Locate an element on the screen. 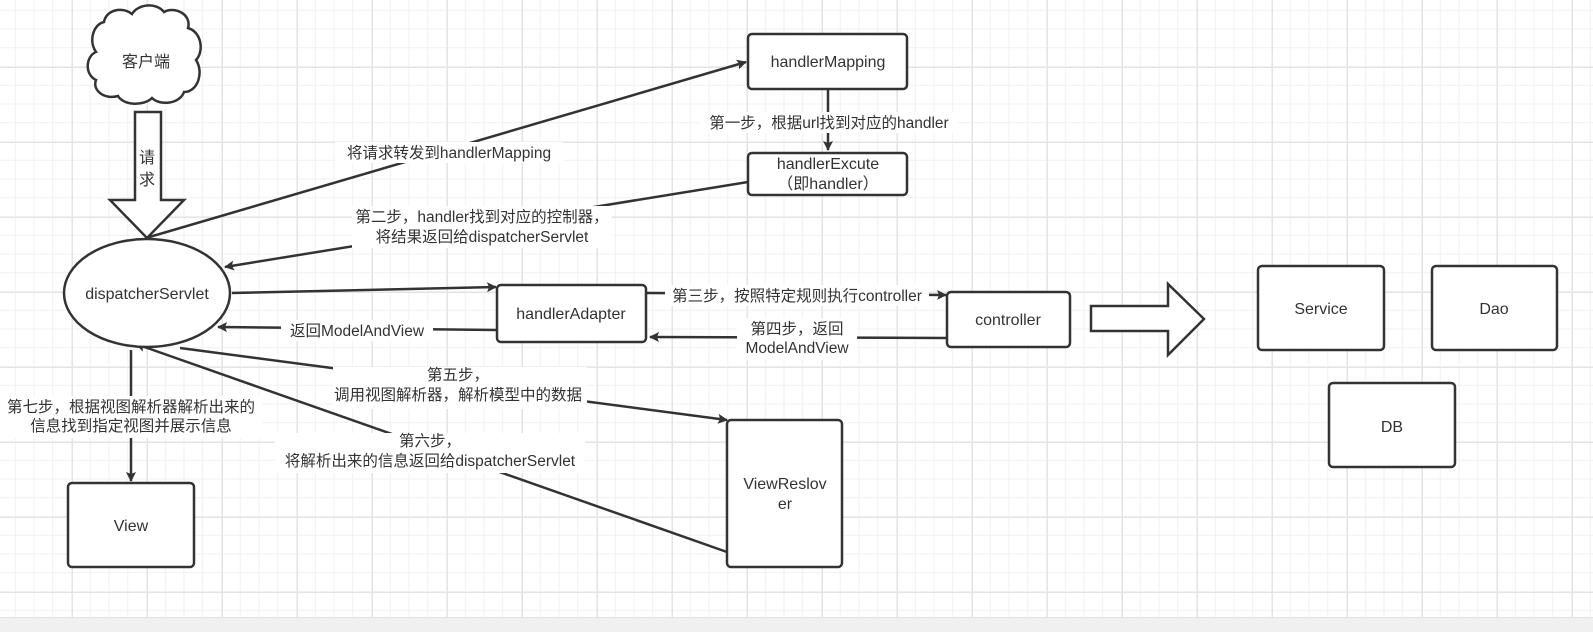 The image size is (1593, 632). controller-label: controller is located at coordinates (1008, 320).